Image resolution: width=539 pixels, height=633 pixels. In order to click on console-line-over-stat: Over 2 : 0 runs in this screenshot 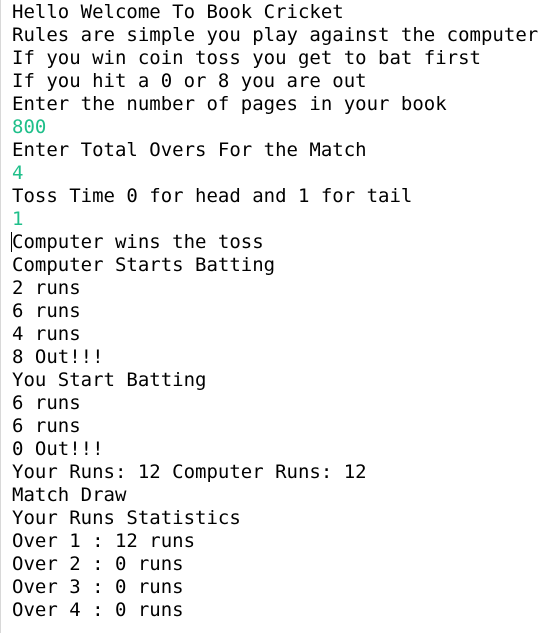, I will do `click(98, 564)`.